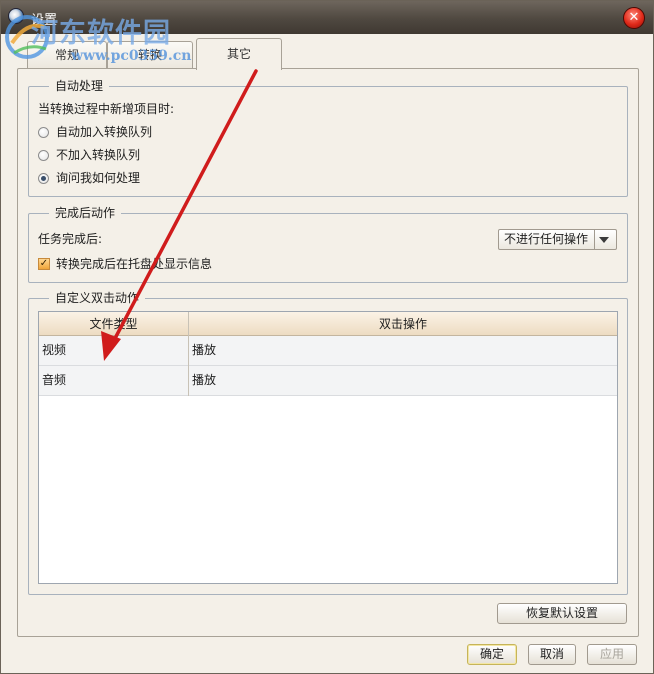 This screenshot has width=654, height=674. Describe the element at coordinates (150, 55) in the screenshot. I see `tab-convert: 转换` at that location.